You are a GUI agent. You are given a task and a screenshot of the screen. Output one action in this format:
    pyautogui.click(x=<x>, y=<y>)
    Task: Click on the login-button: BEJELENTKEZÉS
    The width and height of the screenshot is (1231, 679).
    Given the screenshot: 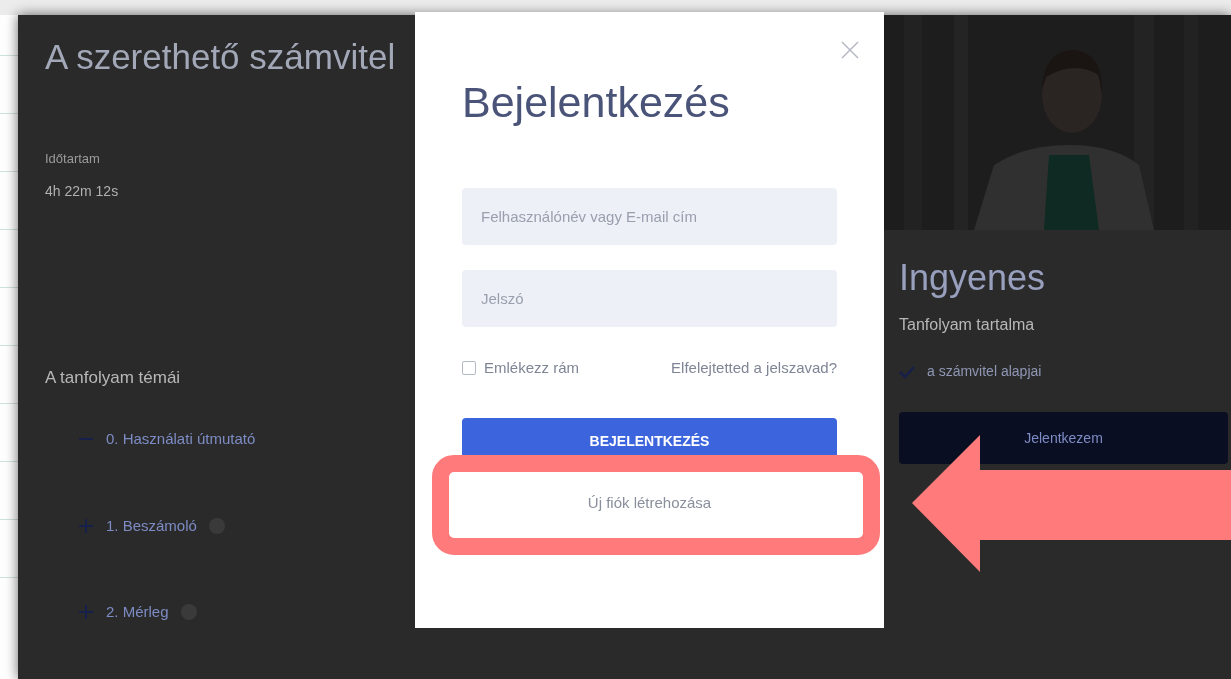 What is the action you would take?
    pyautogui.click(x=649, y=436)
    